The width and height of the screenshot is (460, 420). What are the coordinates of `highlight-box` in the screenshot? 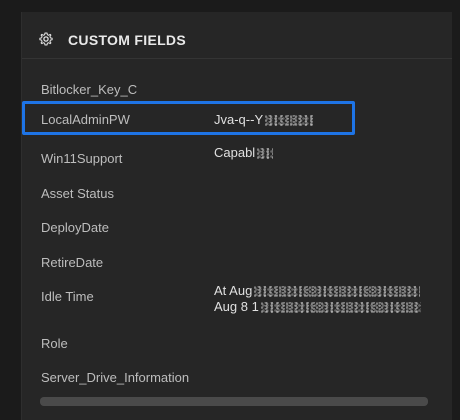 It's located at (188, 118).